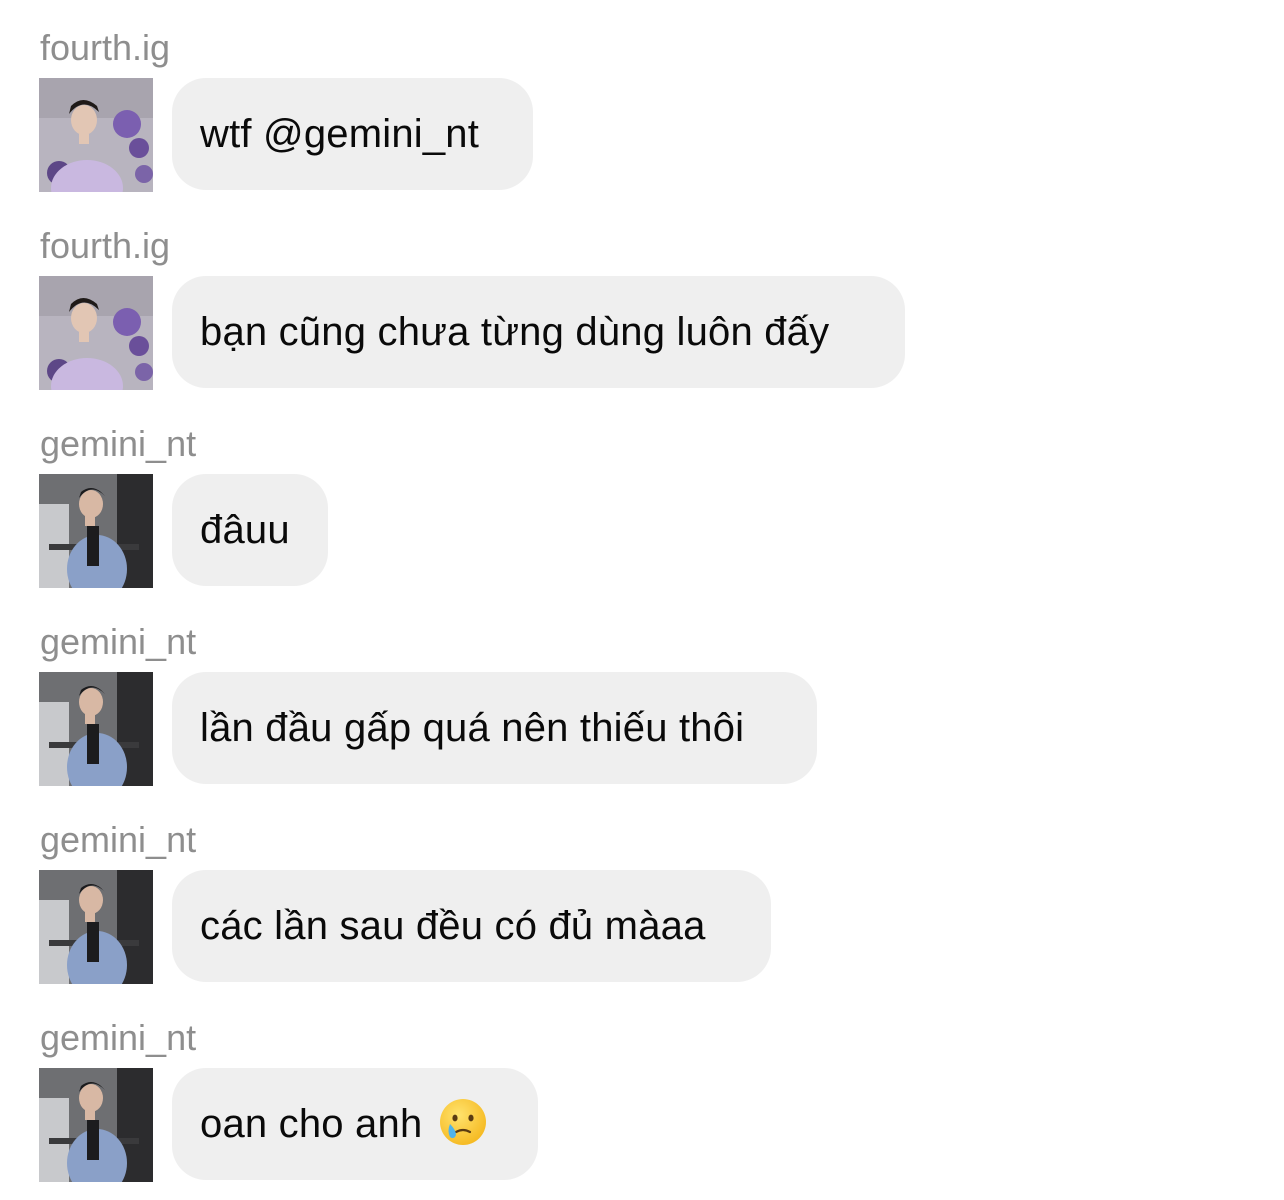 The image size is (1284, 1200). What do you see at coordinates (515, 331) in the screenshot?
I see `message-text: bạn cũng chưa từng dùng luôn đấy` at bounding box center [515, 331].